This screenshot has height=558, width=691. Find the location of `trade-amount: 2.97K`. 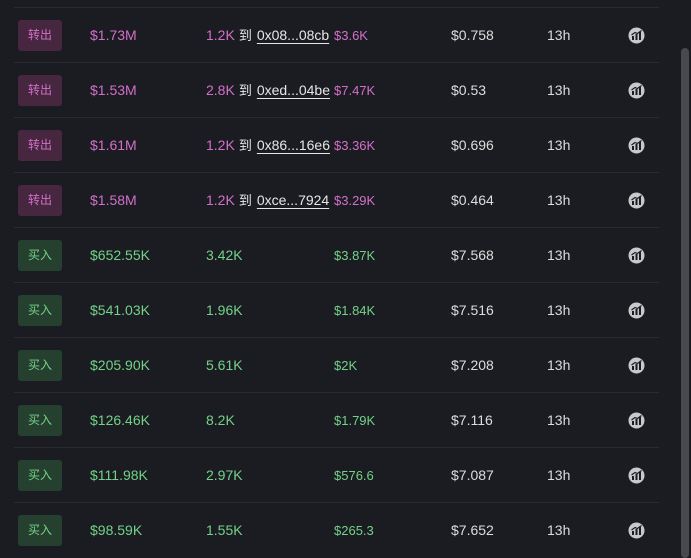

trade-amount: 2.97K is located at coordinates (224, 475).